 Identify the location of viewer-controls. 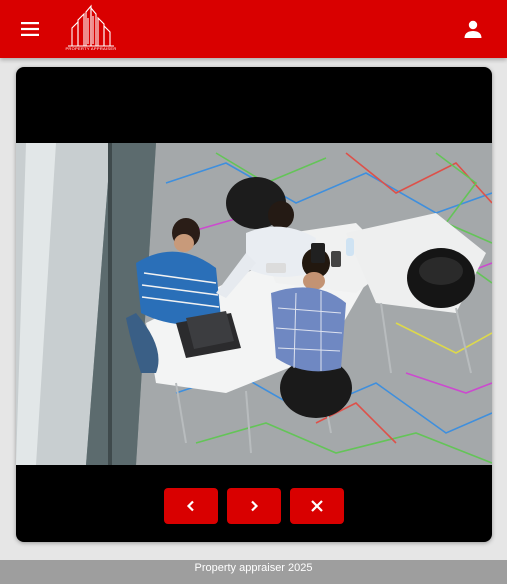
(254, 506).